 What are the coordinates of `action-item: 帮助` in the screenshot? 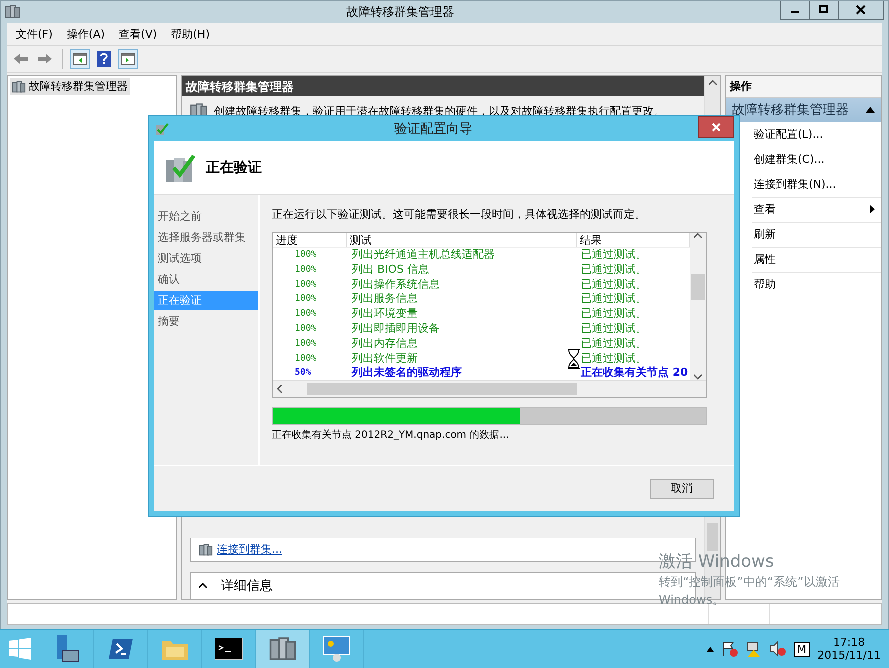 It's located at (816, 284).